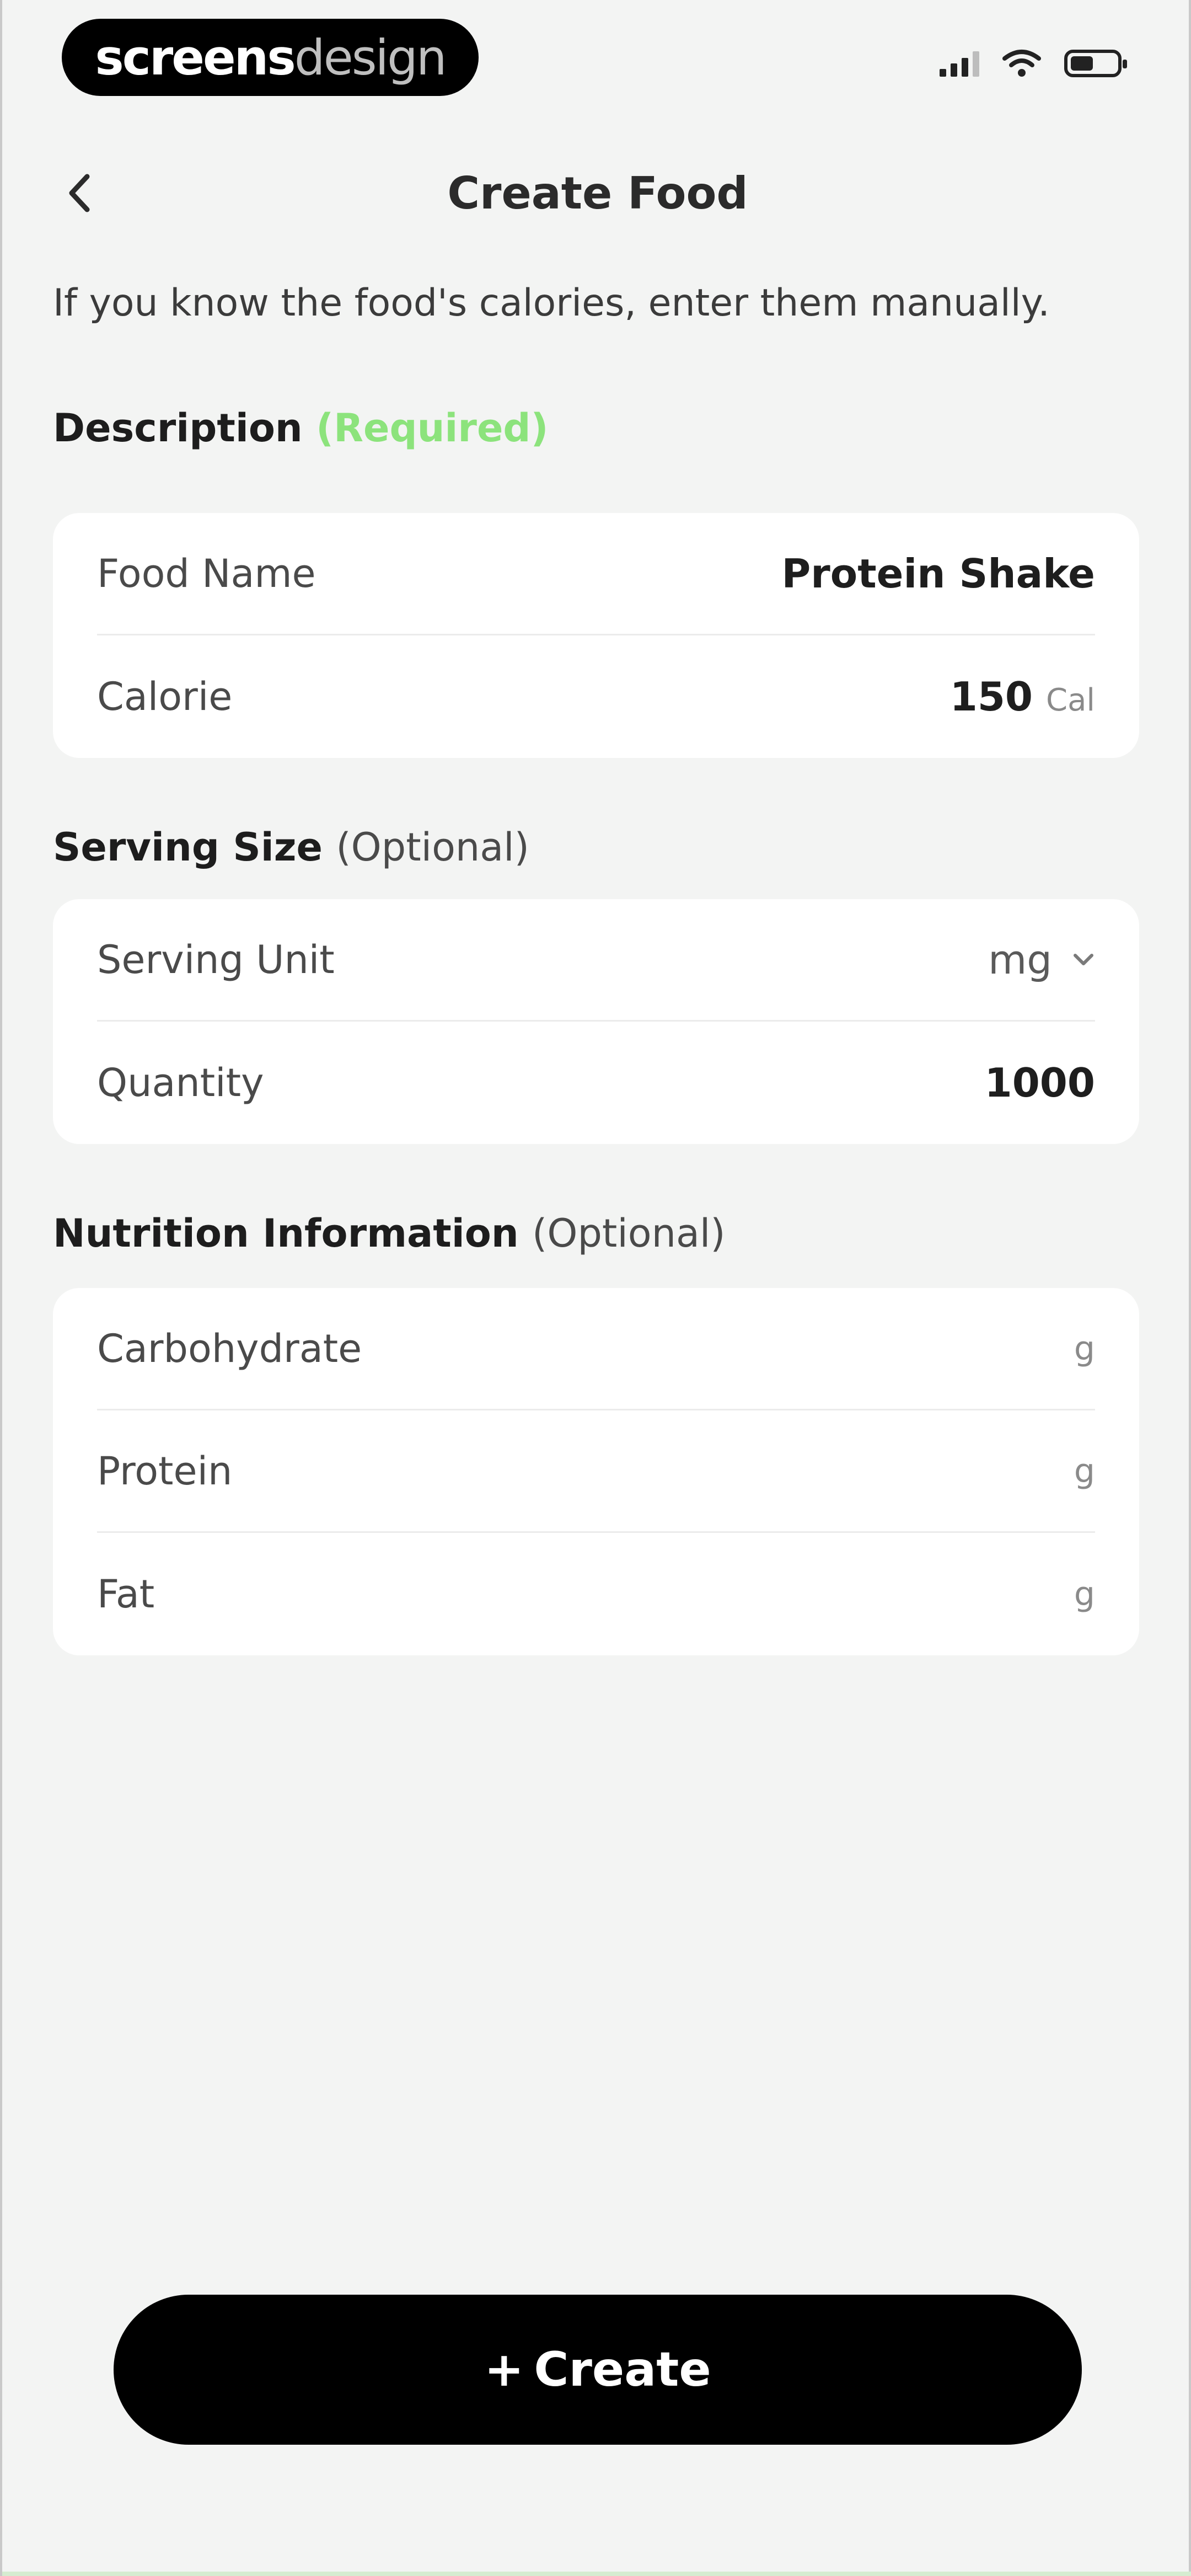  I want to click on description-card: Food Name Protein Shake Calorie 150 Cal, so click(596, 635).